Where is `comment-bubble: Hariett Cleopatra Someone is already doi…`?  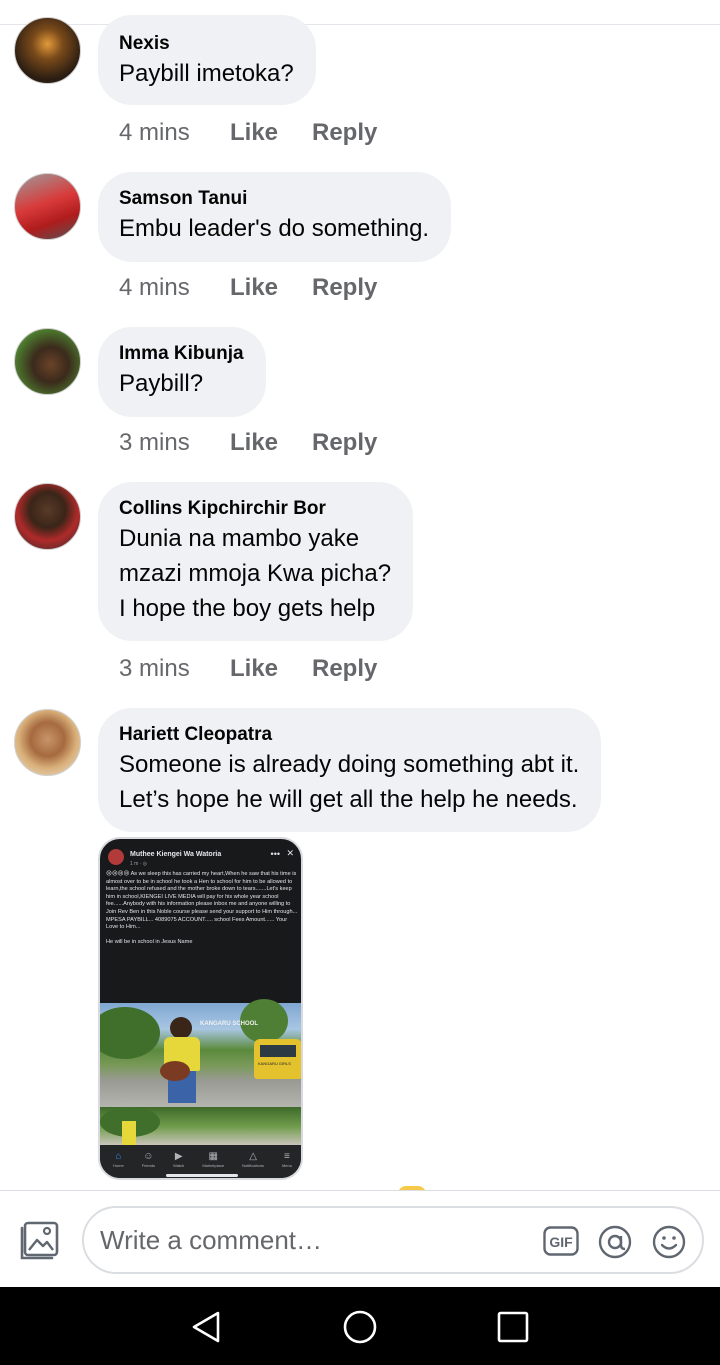 comment-bubble: Hariett Cleopatra Someone is already doi… is located at coordinates (350, 770).